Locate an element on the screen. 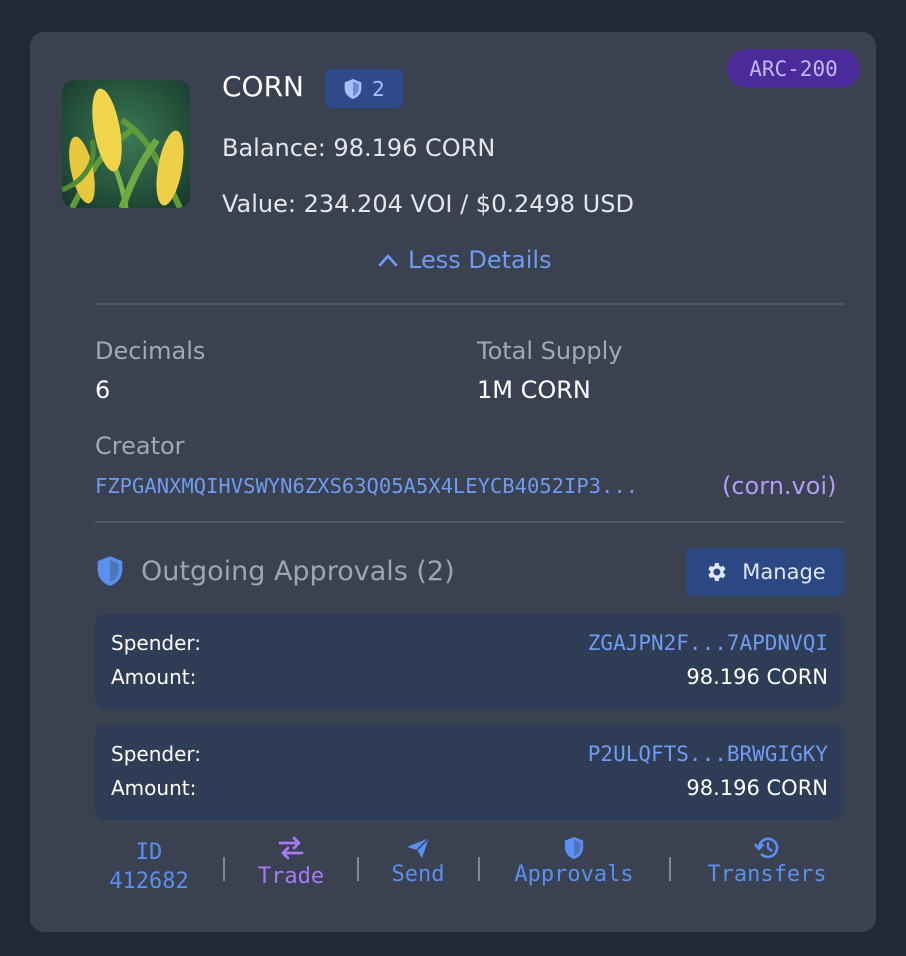 The width and height of the screenshot is (906, 956). total-supply-label: Total Supply is located at coordinates (550, 351).